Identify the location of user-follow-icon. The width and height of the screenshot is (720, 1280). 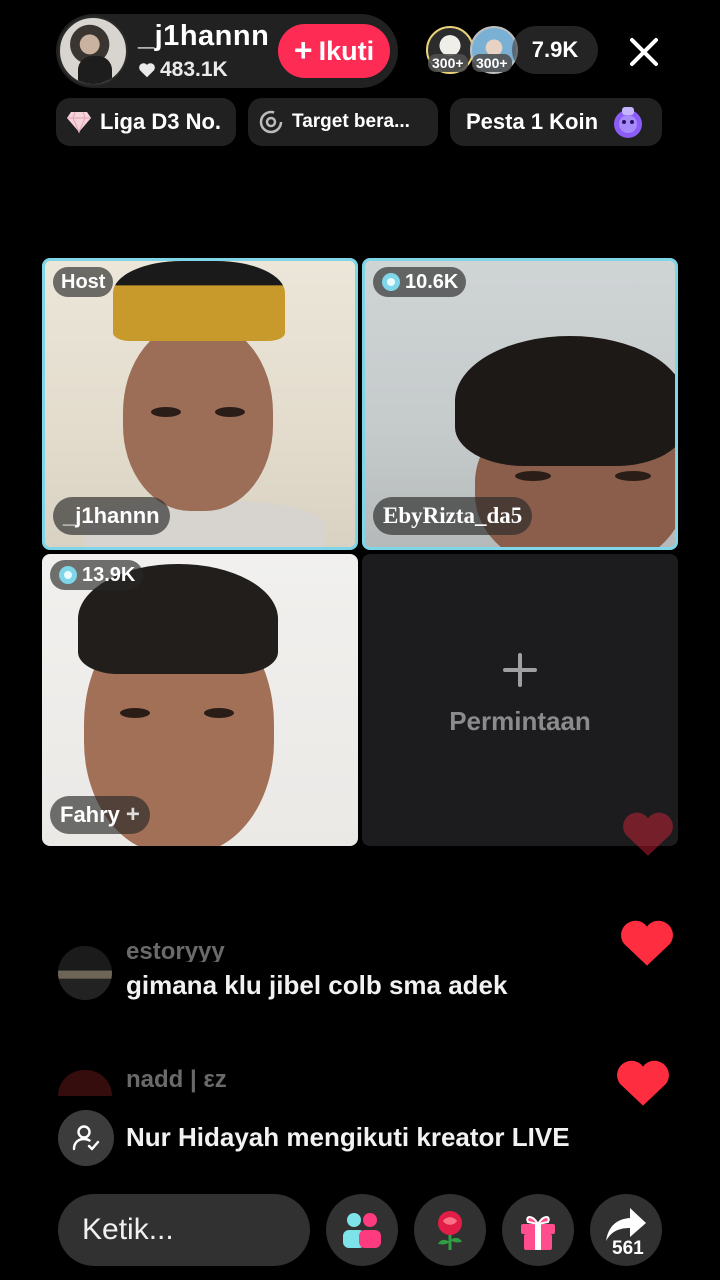
(86, 1138).